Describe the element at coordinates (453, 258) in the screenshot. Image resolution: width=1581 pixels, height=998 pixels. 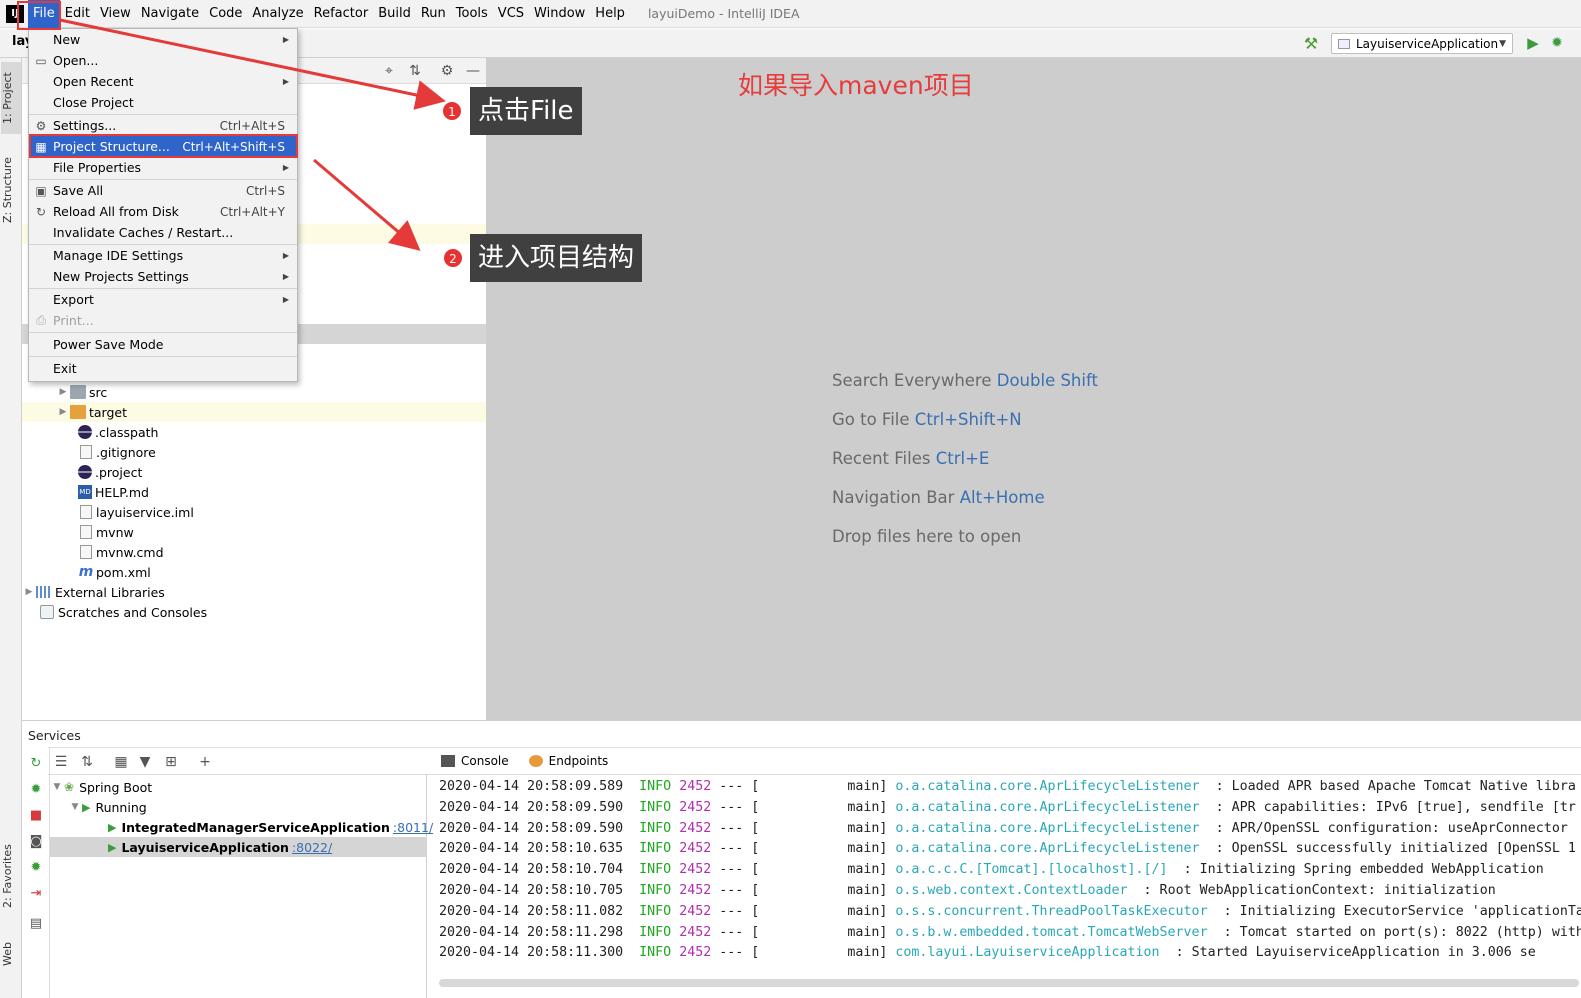
I see `step-badge-2: 2` at that location.